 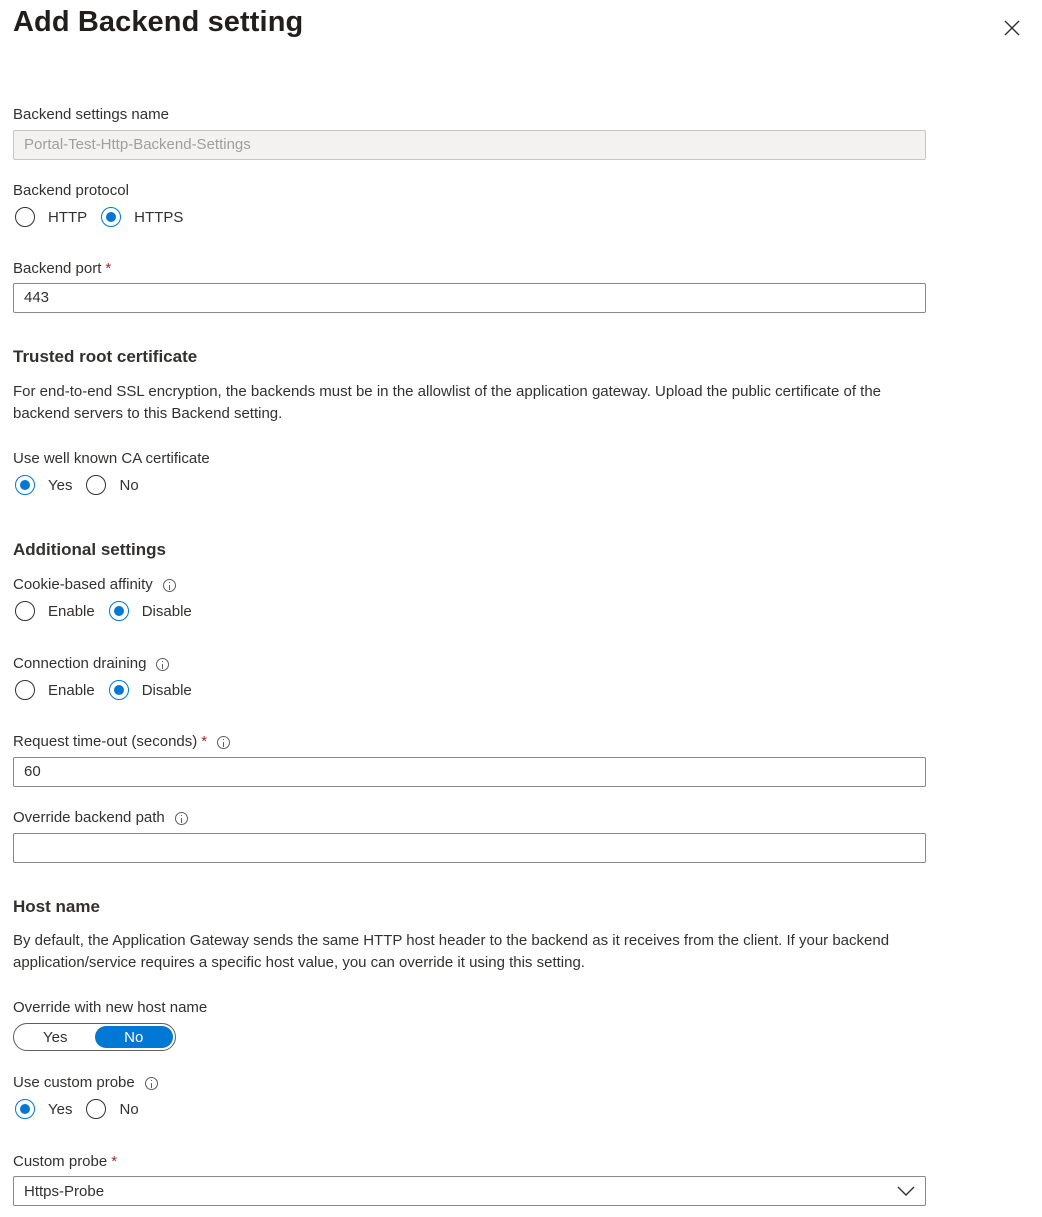 I want to click on trusted-root-heading: Trusted root certificate, so click(x=105, y=356).